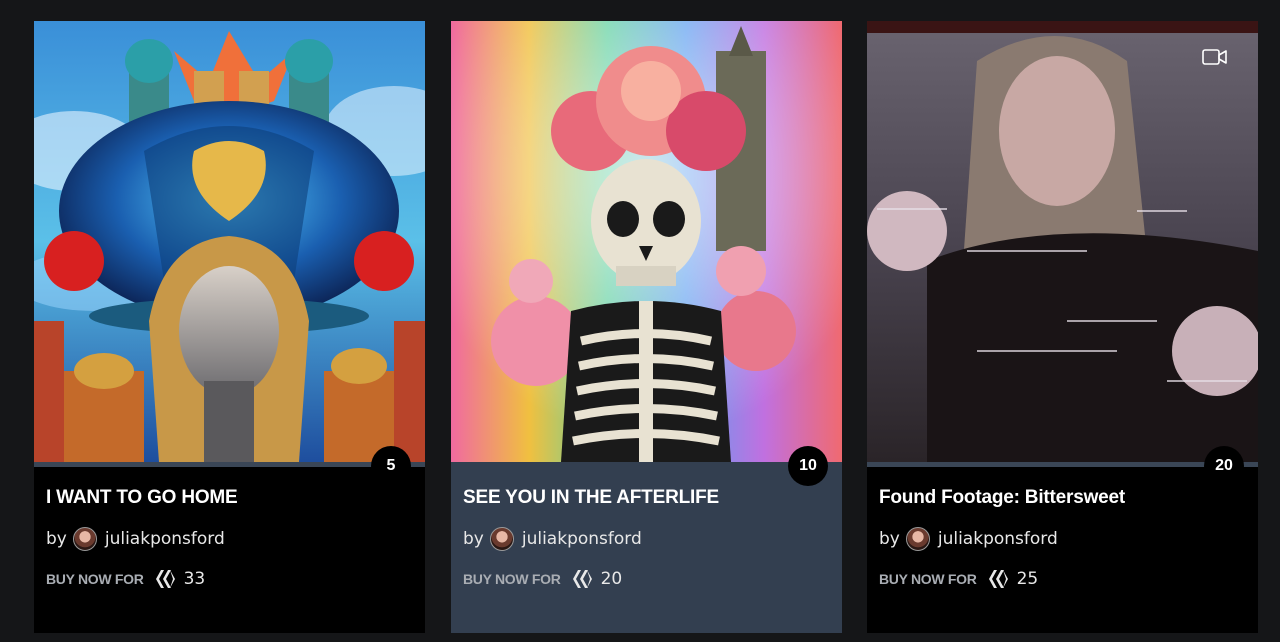 The image size is (1280, 642). What do you see at coordinates (1214, 57) in the screenshot?
I see `video-camera-icon` at bounding box center [1214, 57].